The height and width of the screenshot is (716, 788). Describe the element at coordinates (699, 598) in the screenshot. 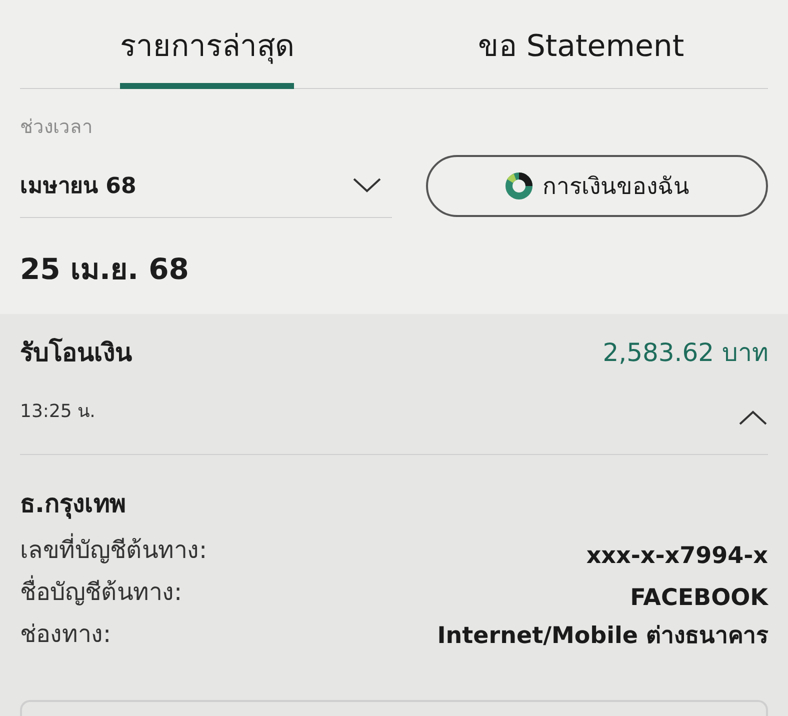

I see `detail-value: FACEBOOK` at that location.